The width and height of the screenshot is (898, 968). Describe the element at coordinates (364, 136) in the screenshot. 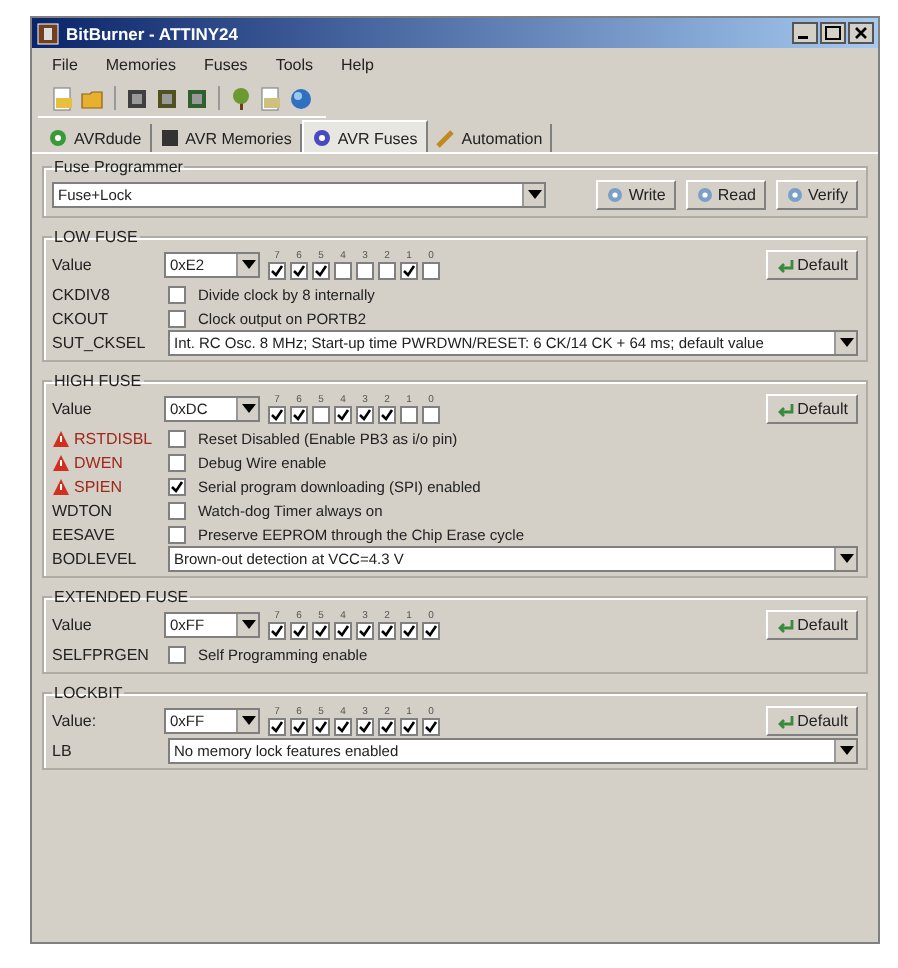

I see `tab: AVR Fuses` at that location.